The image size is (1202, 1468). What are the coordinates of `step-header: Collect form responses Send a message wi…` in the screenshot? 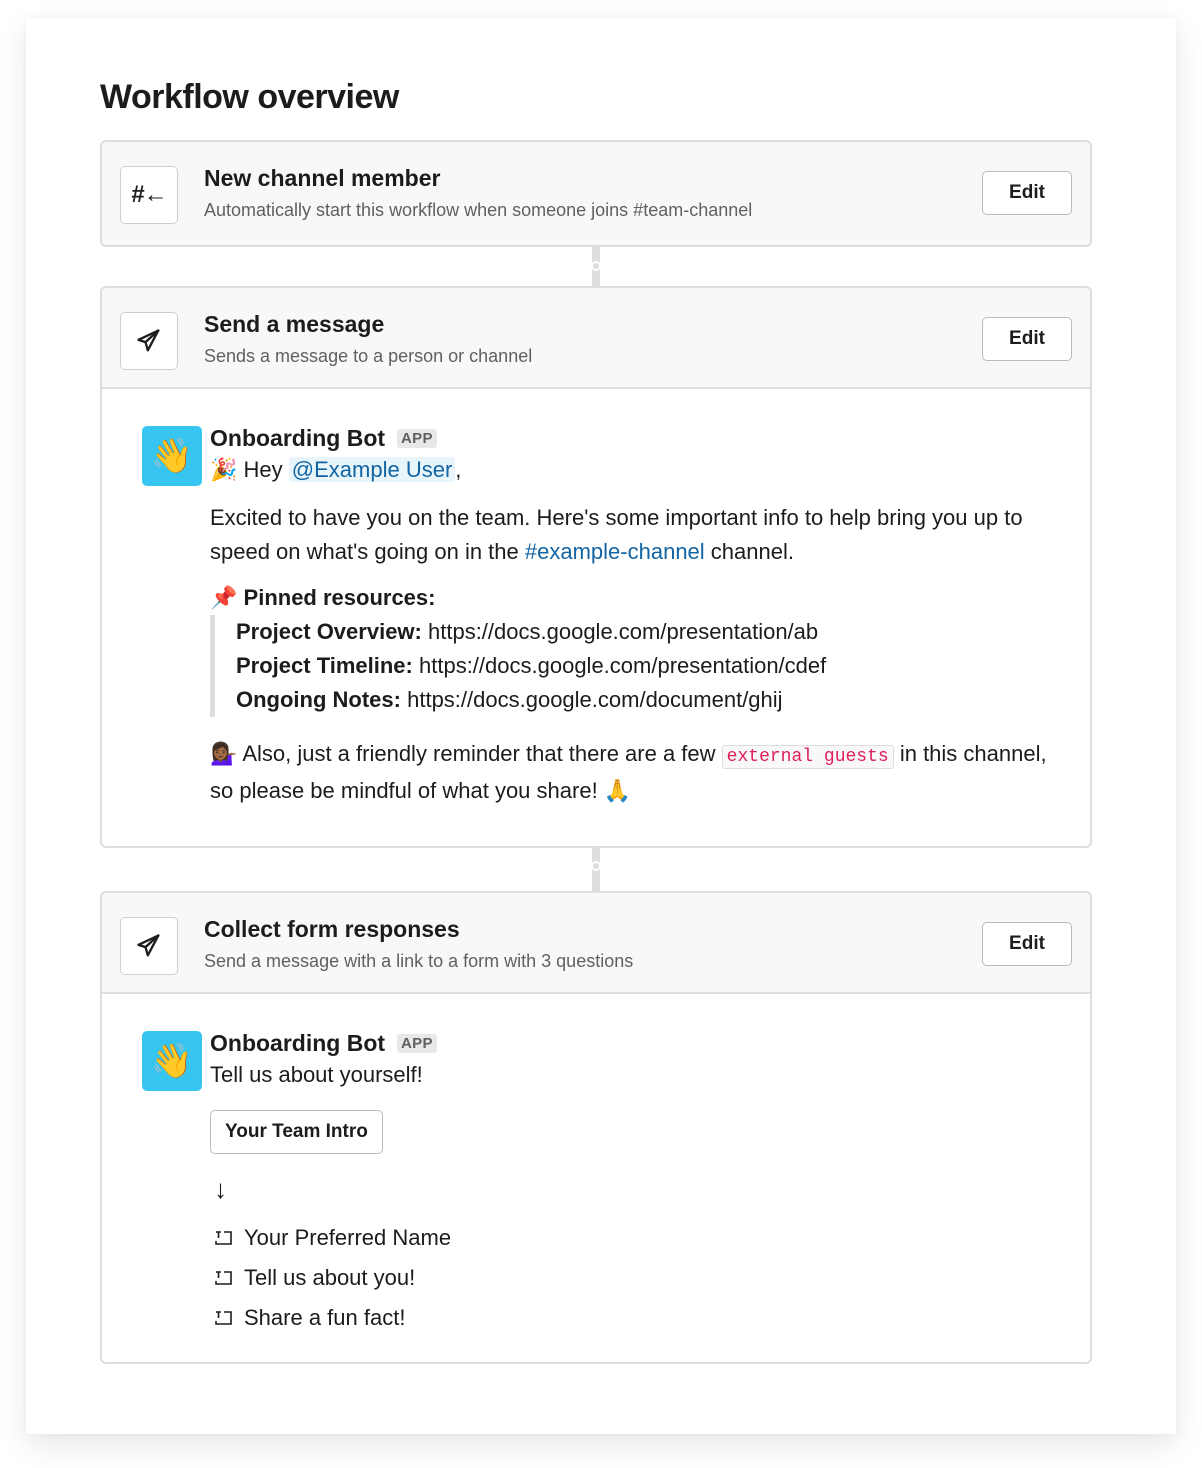 It's located at (596, 943).